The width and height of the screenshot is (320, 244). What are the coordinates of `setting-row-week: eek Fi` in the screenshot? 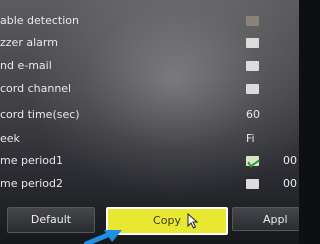 It's located at (149, 139).